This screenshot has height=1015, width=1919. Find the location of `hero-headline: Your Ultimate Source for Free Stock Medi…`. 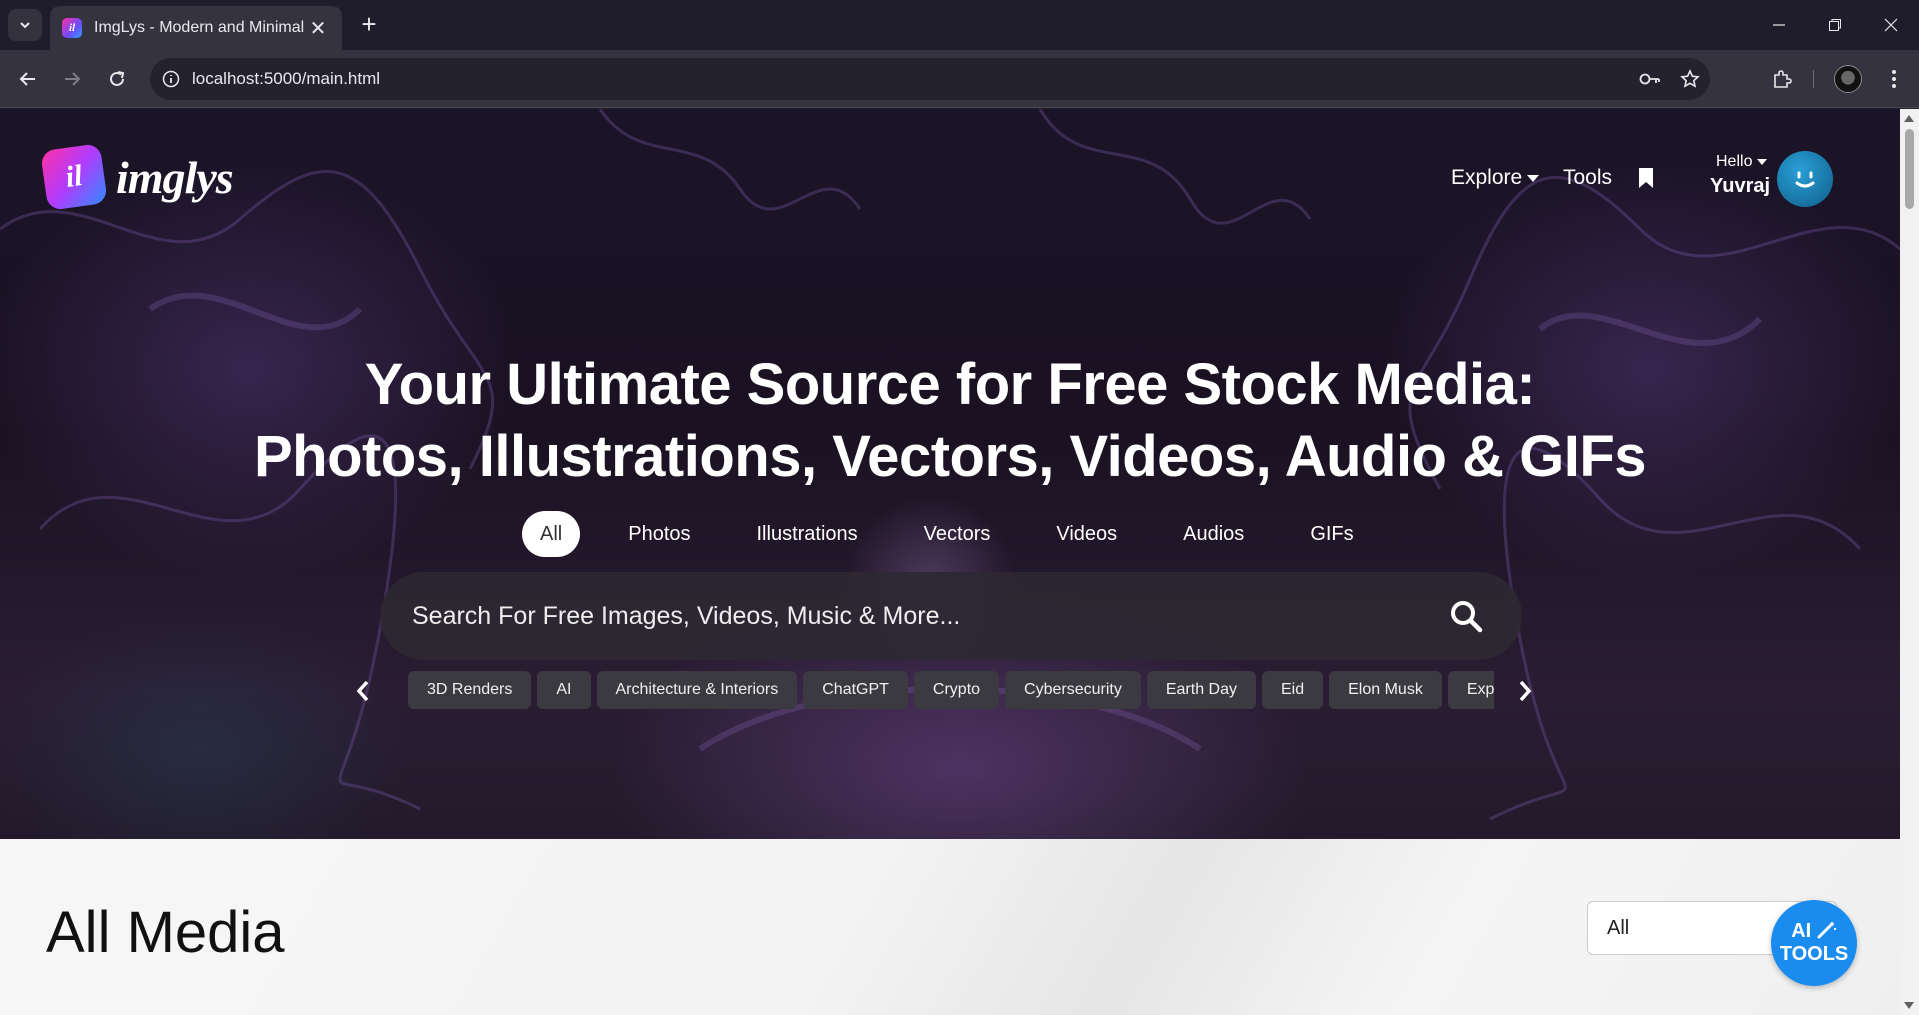

hero-headline: Your Ultimate Source for Free Stock Medi… is located at coordinates (950, 421).